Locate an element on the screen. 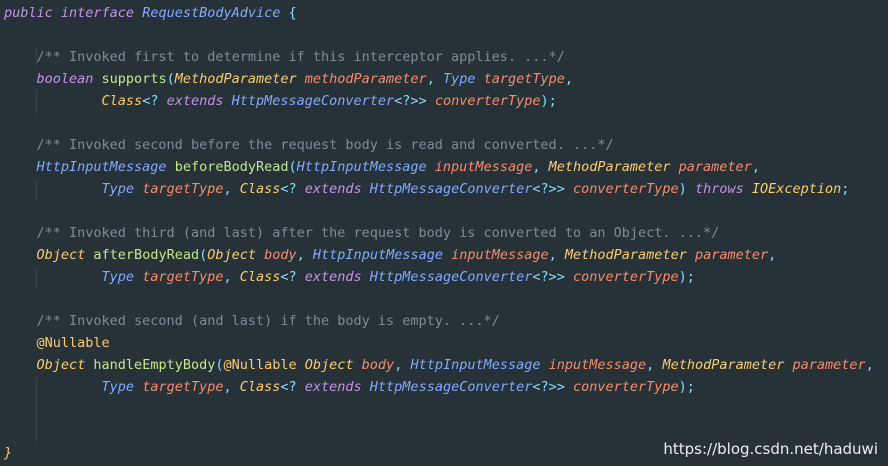 The image size is (888, 466). code-line-interface-decl: public interface RequestBodyAdvice { is located at coordinates (439, 13).